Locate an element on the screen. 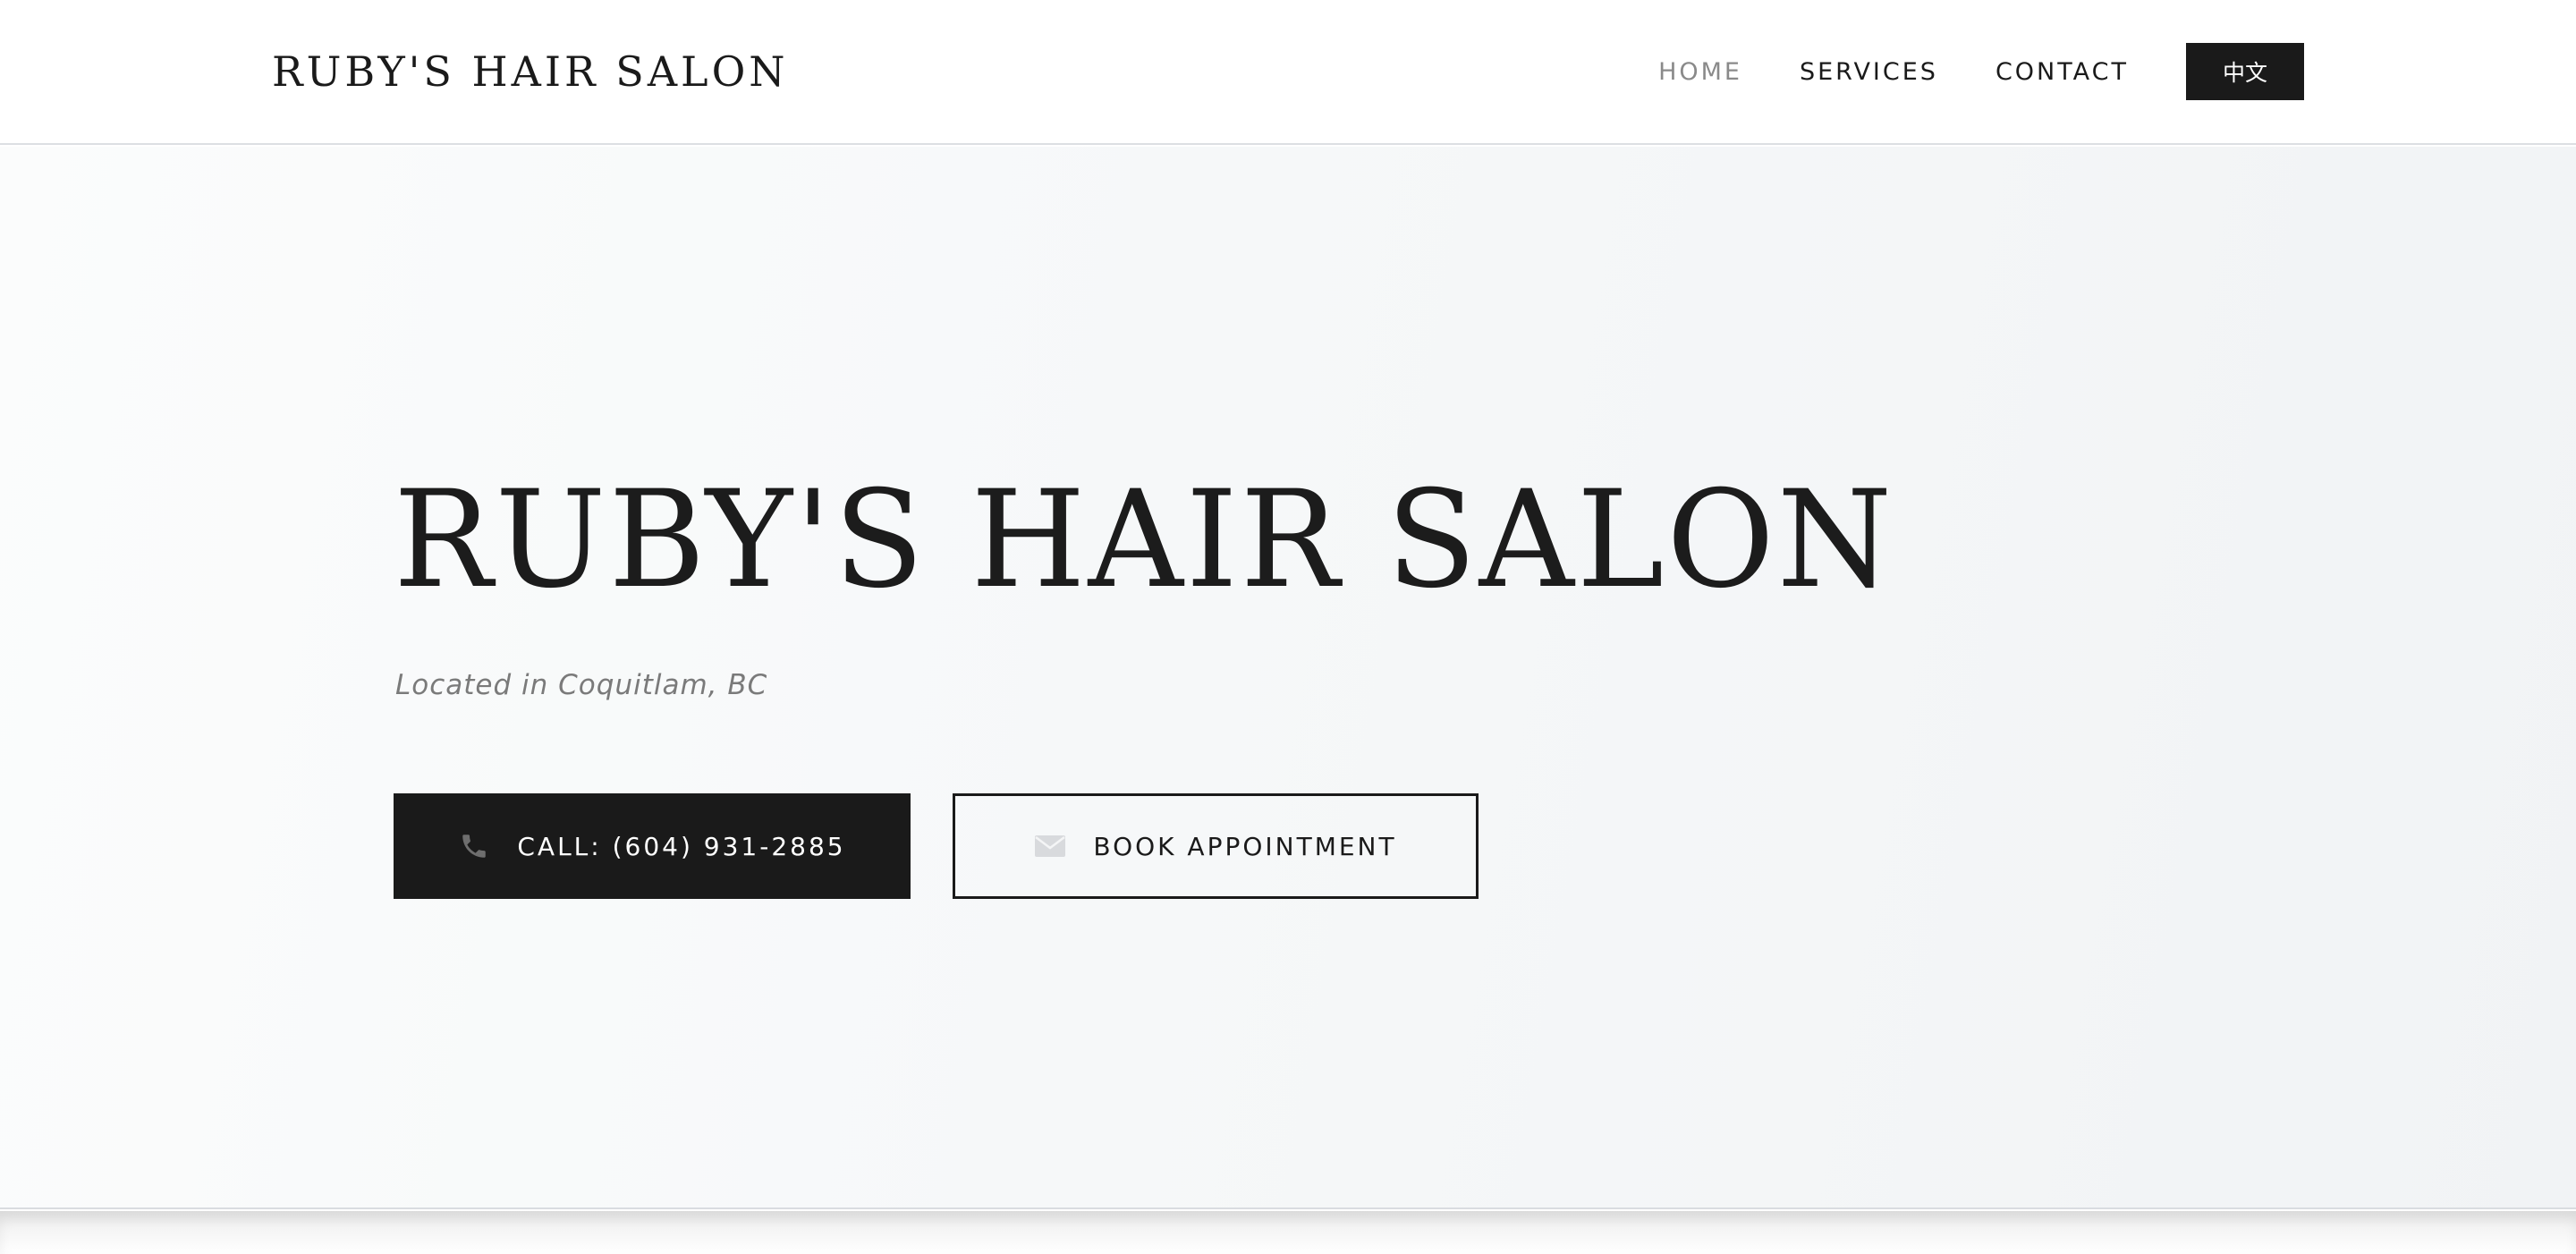 This screenshot has height=1254, width=2576. hero-subtitle: Located in Coquitlam, BC is located at coordinates (581, 685).